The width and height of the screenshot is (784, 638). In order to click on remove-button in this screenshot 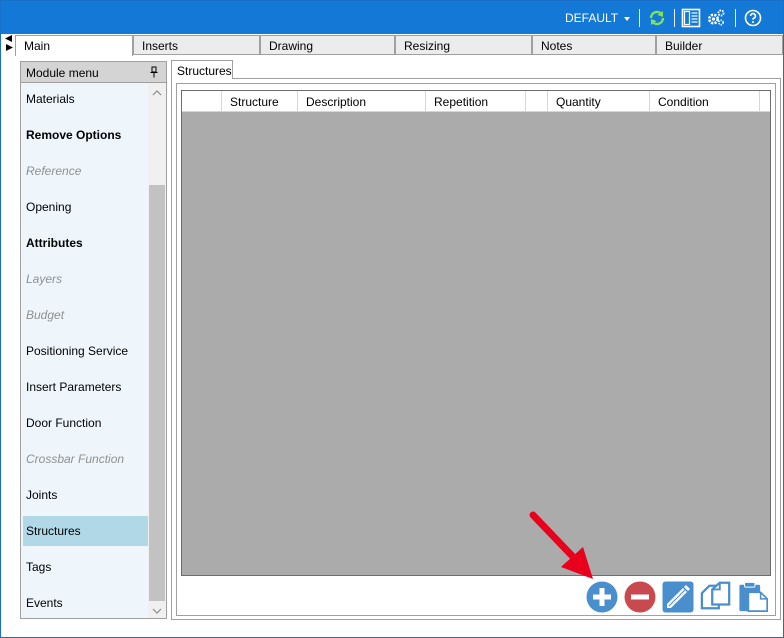, I will do `click(640, 597)`.